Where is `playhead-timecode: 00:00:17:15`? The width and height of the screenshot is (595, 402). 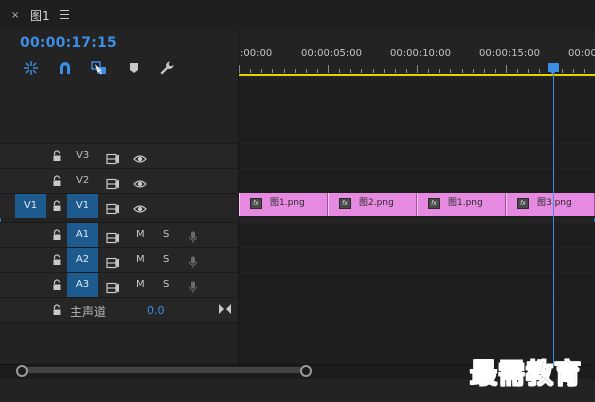
playhead-timecode: 00:00:17:15 is located at coordinates (68, 43).